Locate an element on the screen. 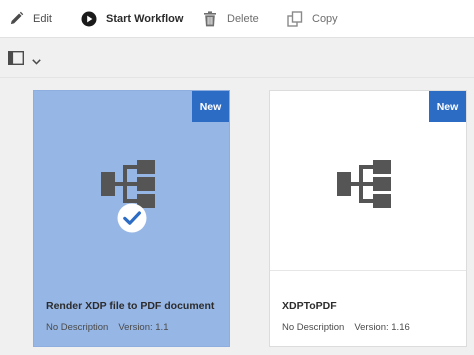 The image size is (474, 355). card-meta: No Description Version: 1.16 is located at coordinates (346, 327).